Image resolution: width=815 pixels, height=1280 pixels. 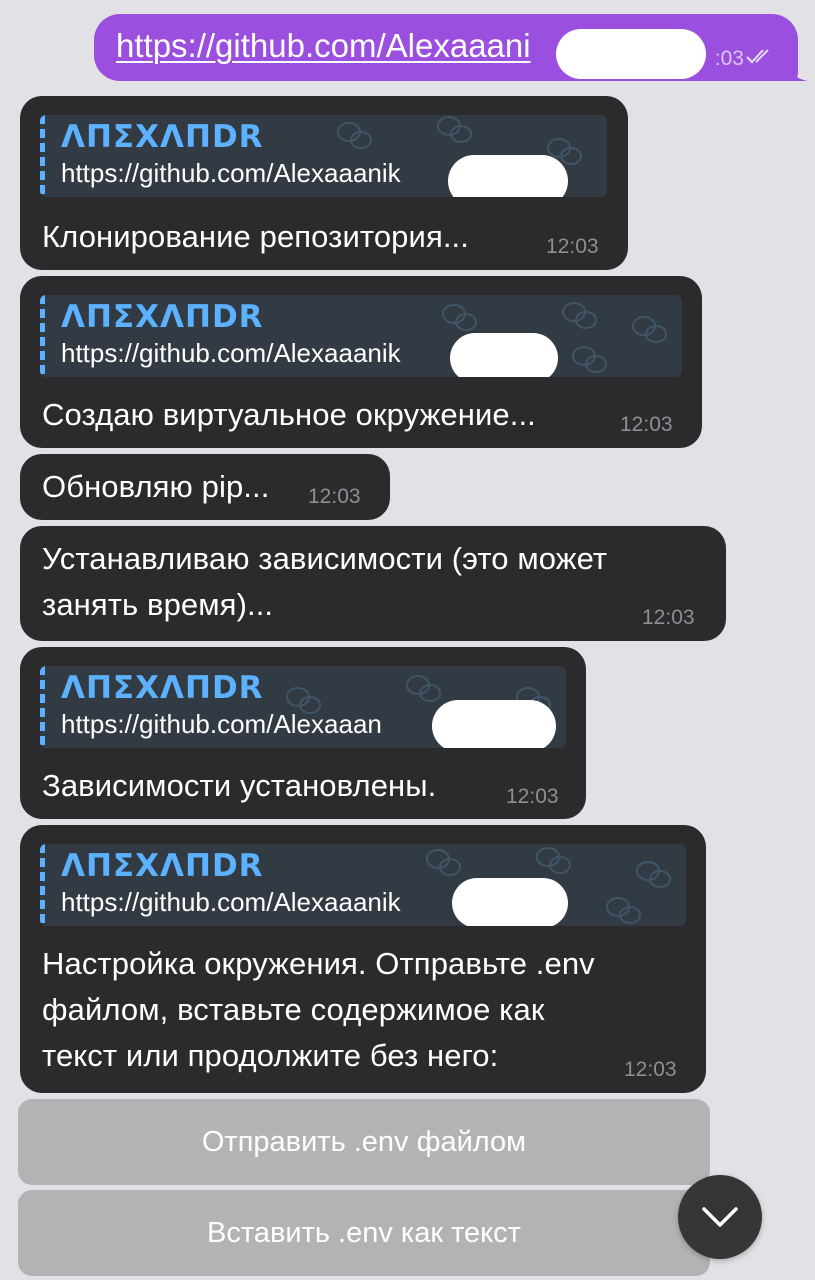 I want to click on message-text: Зависимости установлены., so click(x=239, y=785).